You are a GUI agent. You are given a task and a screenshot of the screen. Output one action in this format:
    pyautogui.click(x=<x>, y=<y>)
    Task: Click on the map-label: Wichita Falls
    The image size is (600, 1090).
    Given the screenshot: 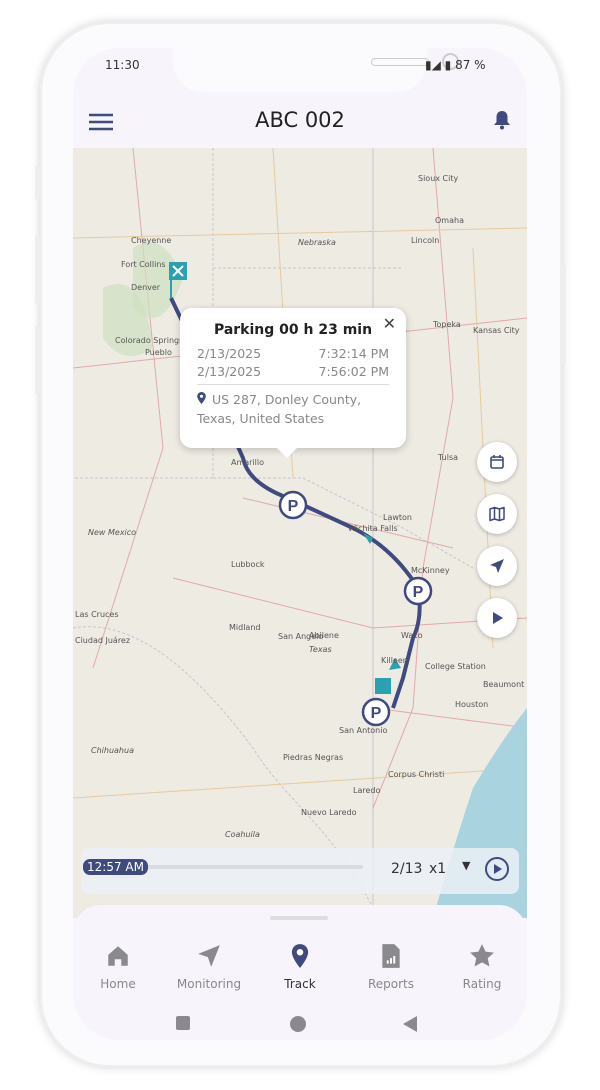 What is the action you would take?
    pyautogui.click(x=373, y=528)
    